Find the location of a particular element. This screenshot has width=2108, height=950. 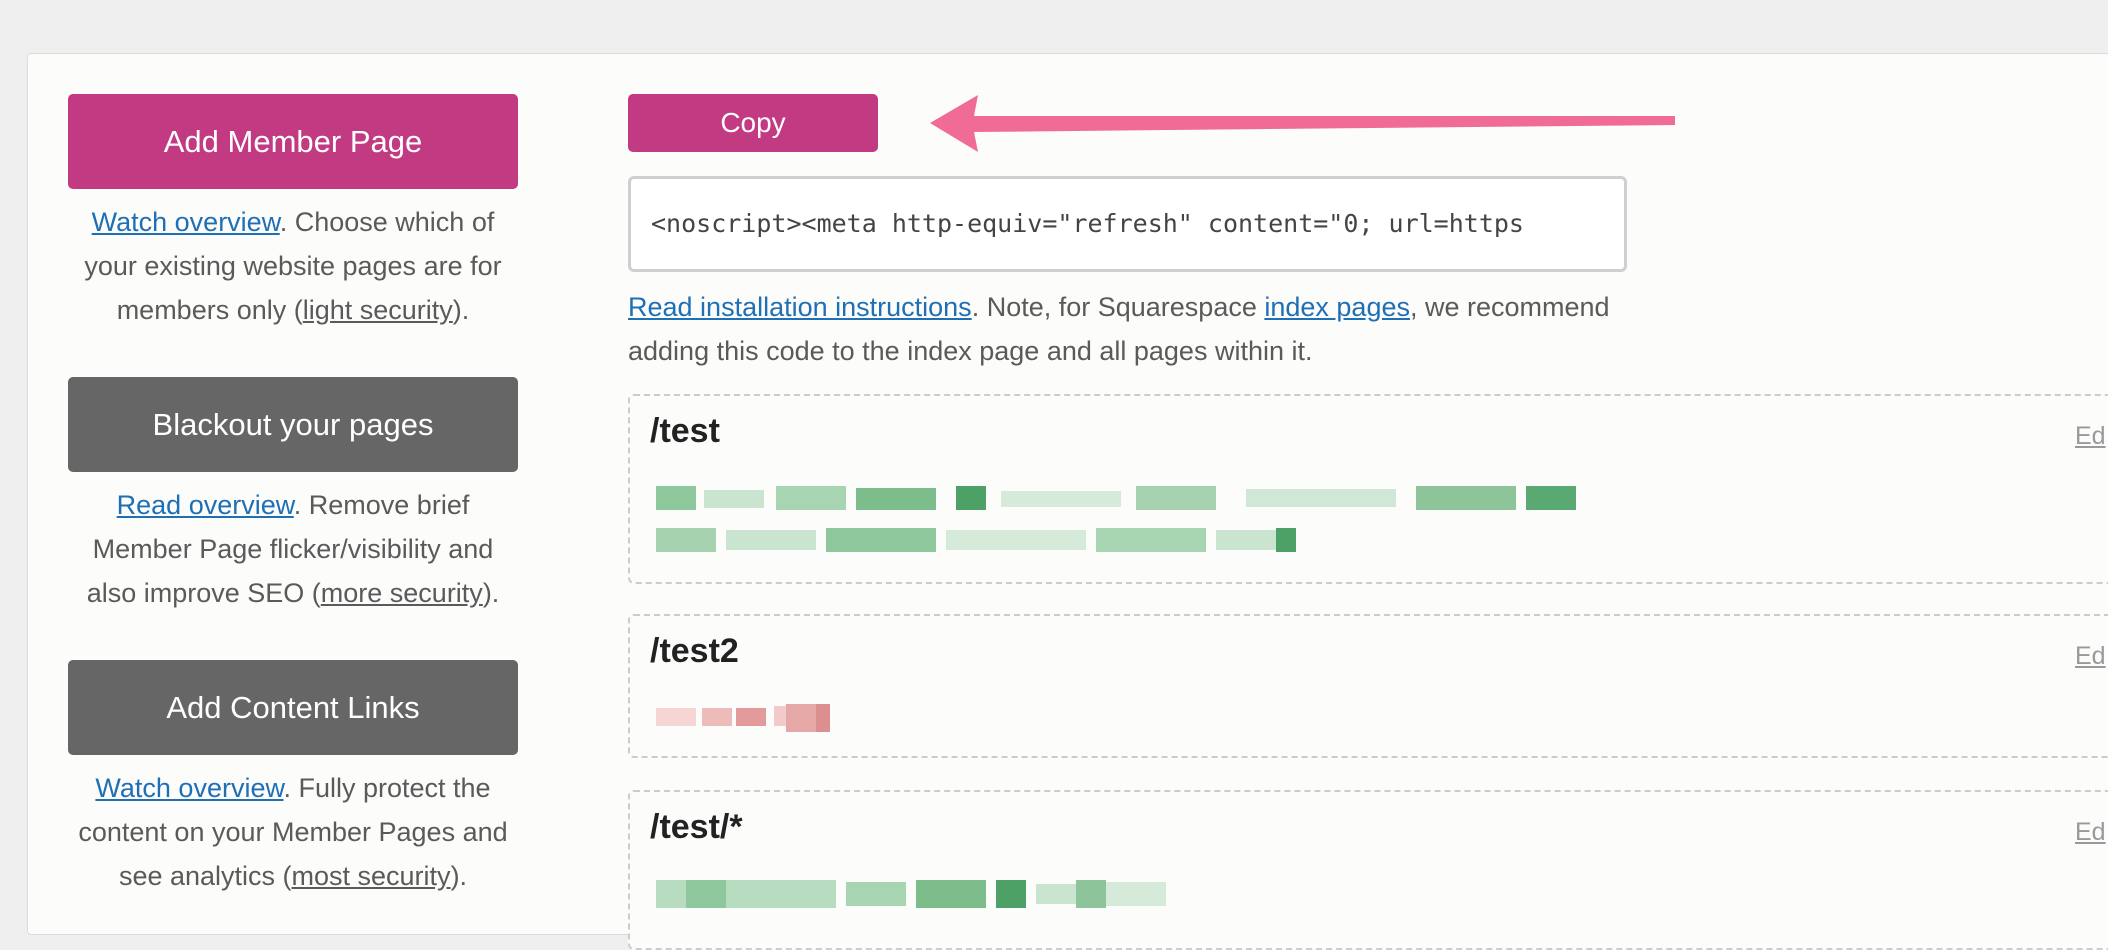

copy-button: Copy is located at coordinates (753, 123).